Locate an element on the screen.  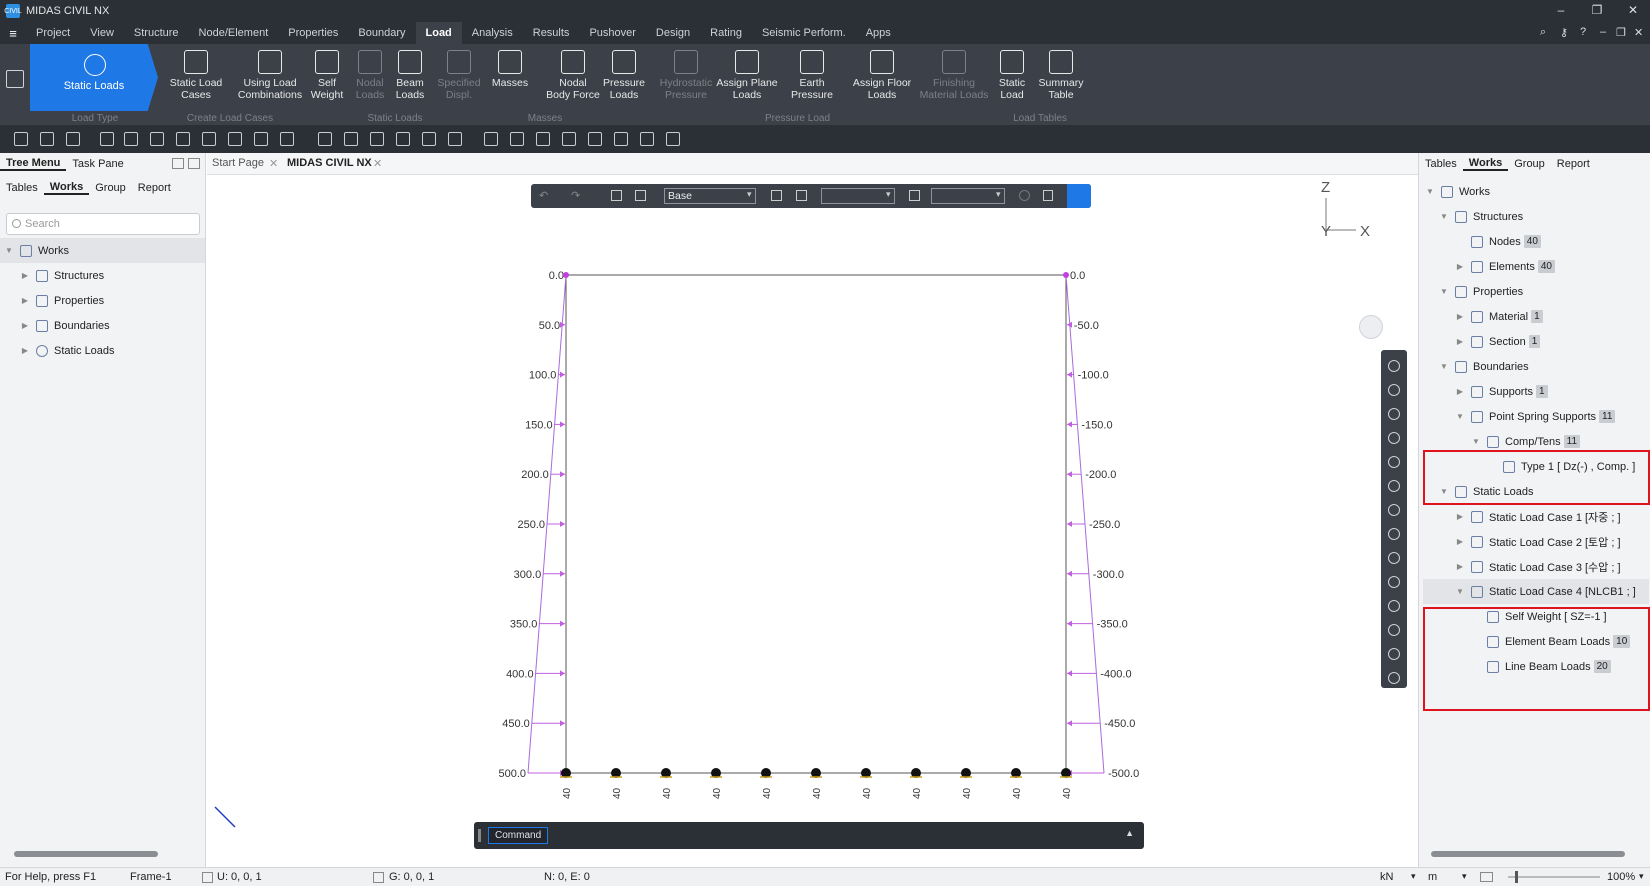
tree-item-supports: ▶ Supports 1 is located at coordinates (1501, 391).